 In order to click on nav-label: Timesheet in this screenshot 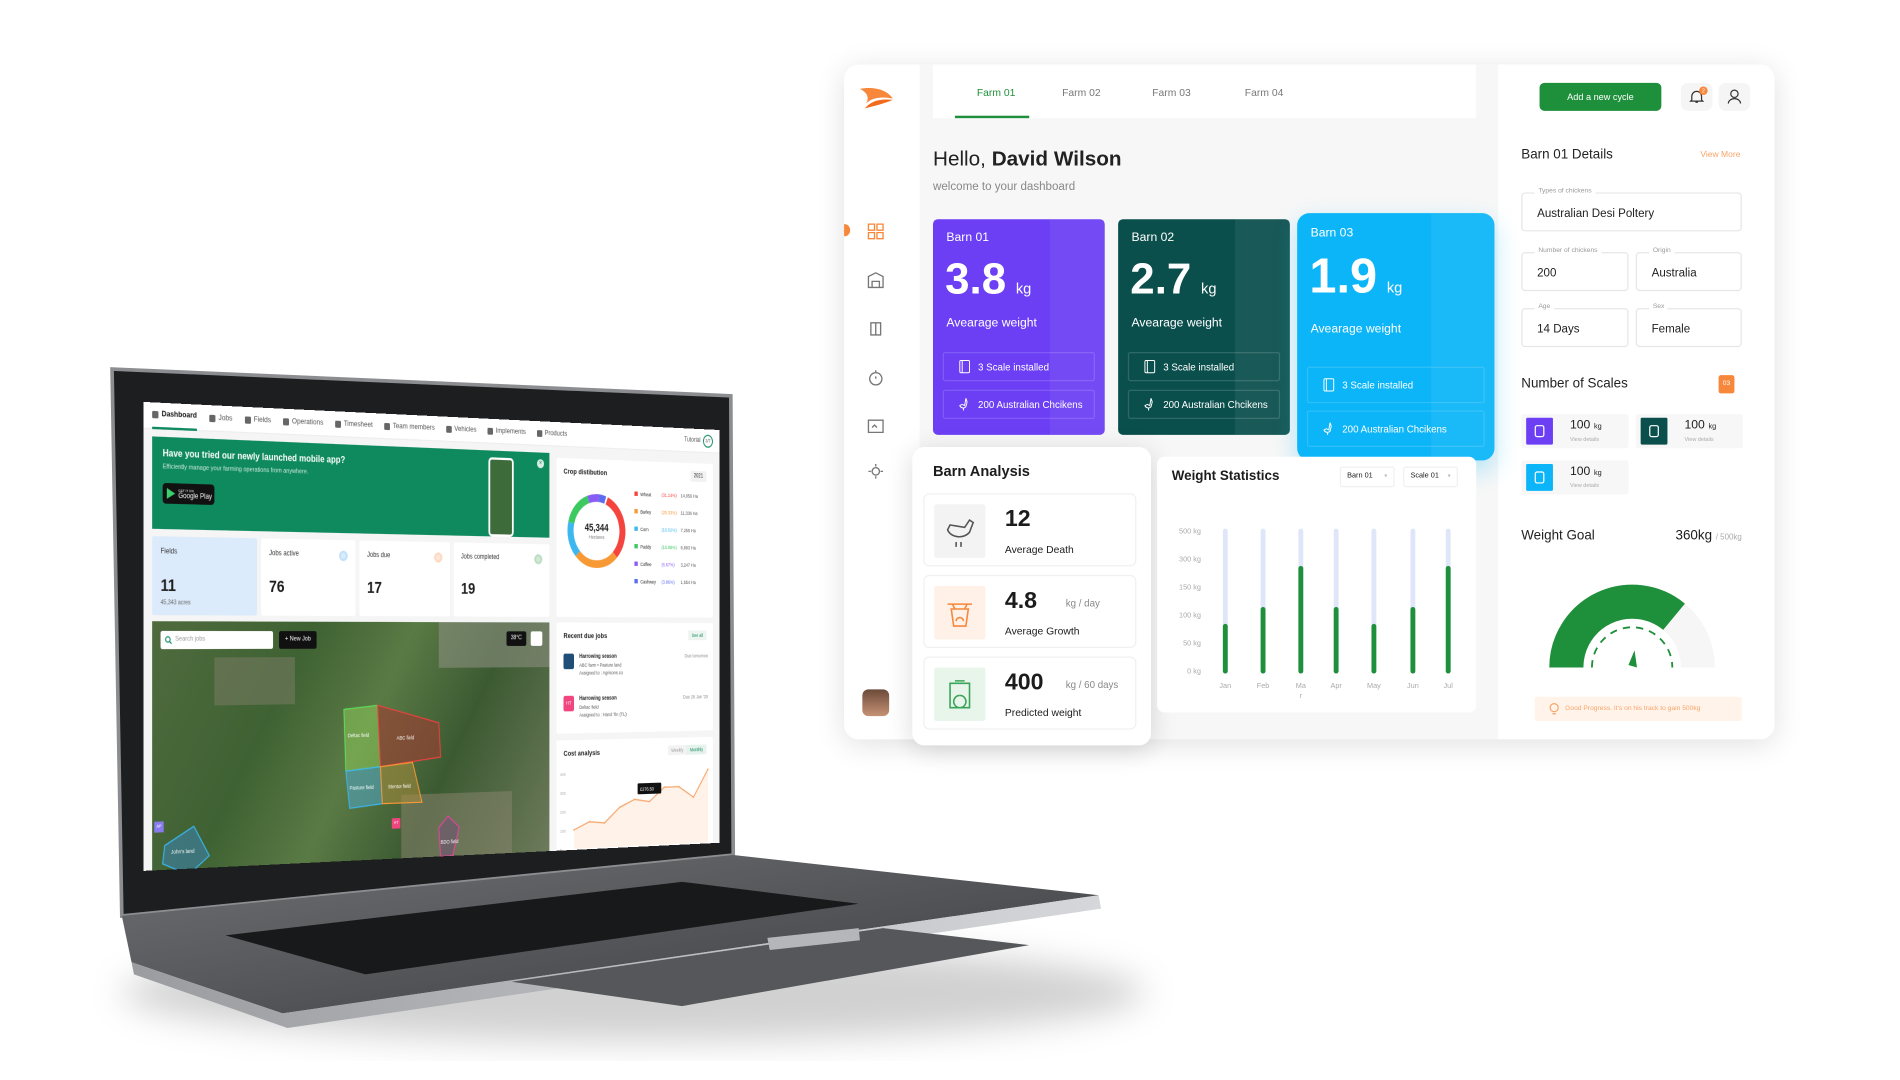, I will do `click(358, 424)`.